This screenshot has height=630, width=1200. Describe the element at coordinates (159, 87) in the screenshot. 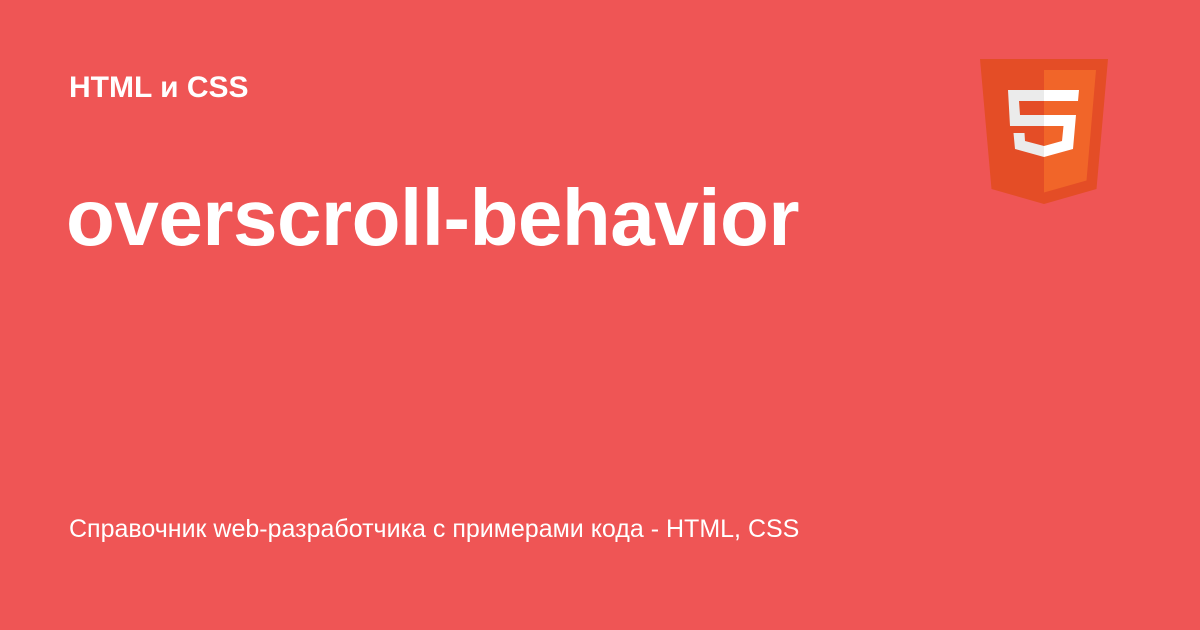

I see `category-label: HTML и CSS` at that location.